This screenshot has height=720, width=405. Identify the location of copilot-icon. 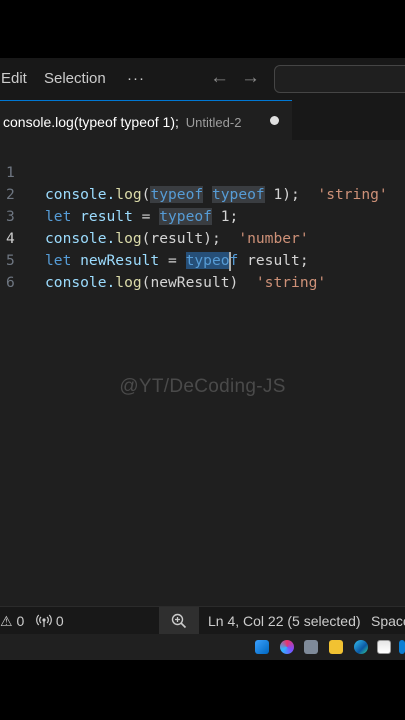
(287, 647).